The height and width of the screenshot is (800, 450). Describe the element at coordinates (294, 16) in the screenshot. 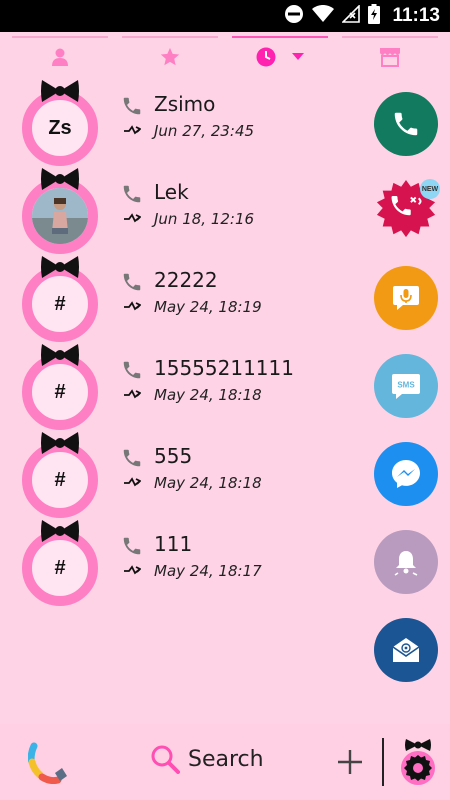

I see `do-not-disturb-icon` at that location.